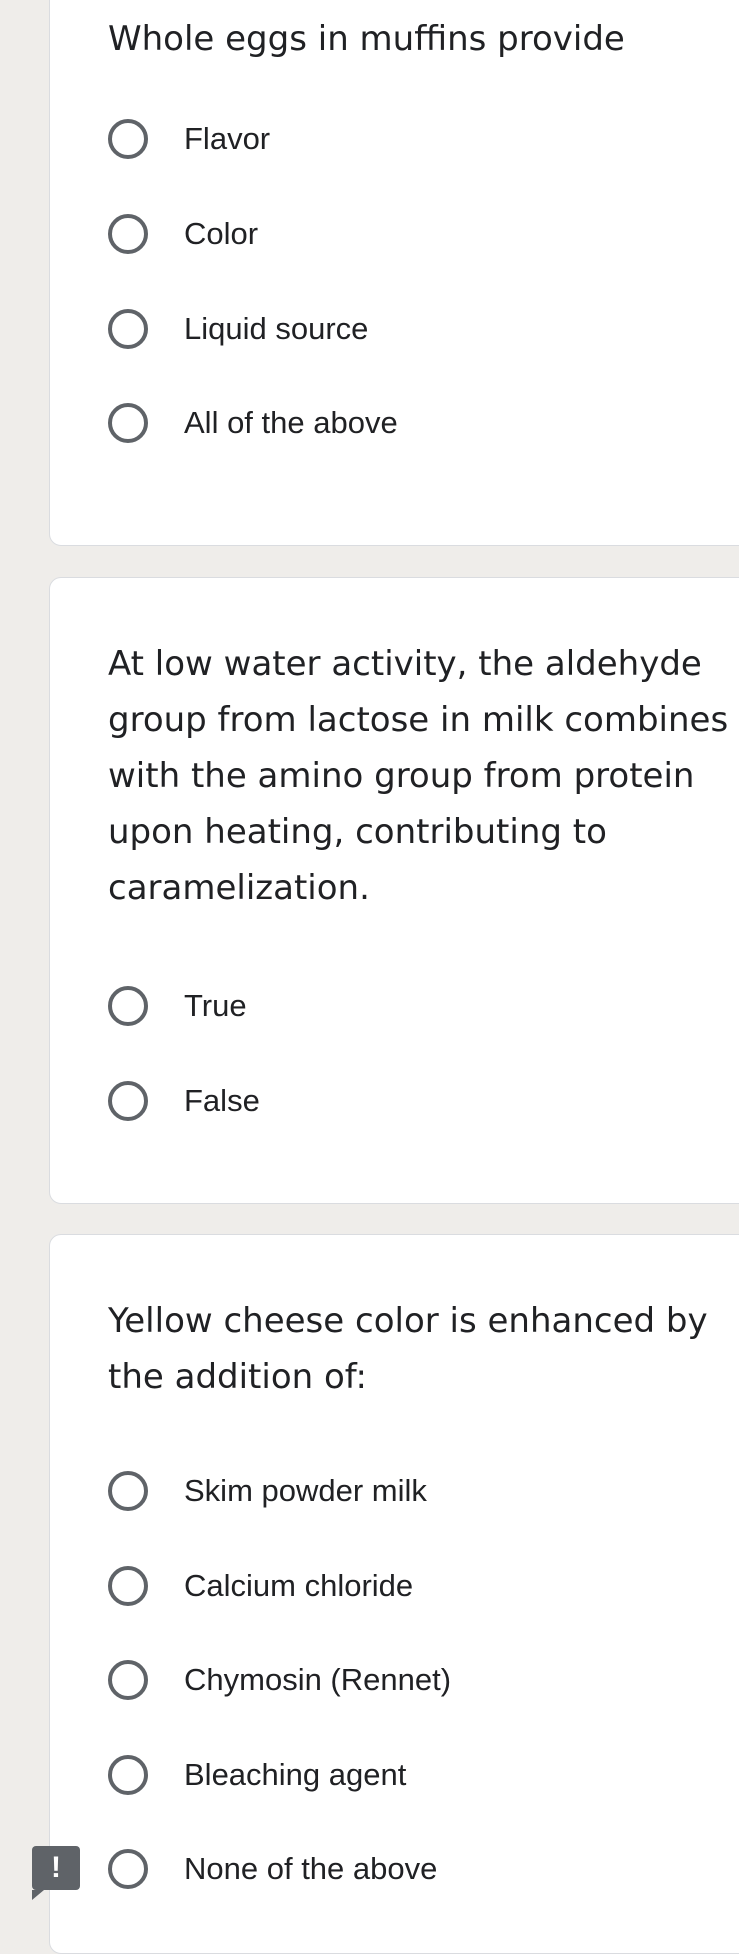 This screenshot has height=1954, width=739. I want to click on report-problem-button: !, so click(56, 1873).